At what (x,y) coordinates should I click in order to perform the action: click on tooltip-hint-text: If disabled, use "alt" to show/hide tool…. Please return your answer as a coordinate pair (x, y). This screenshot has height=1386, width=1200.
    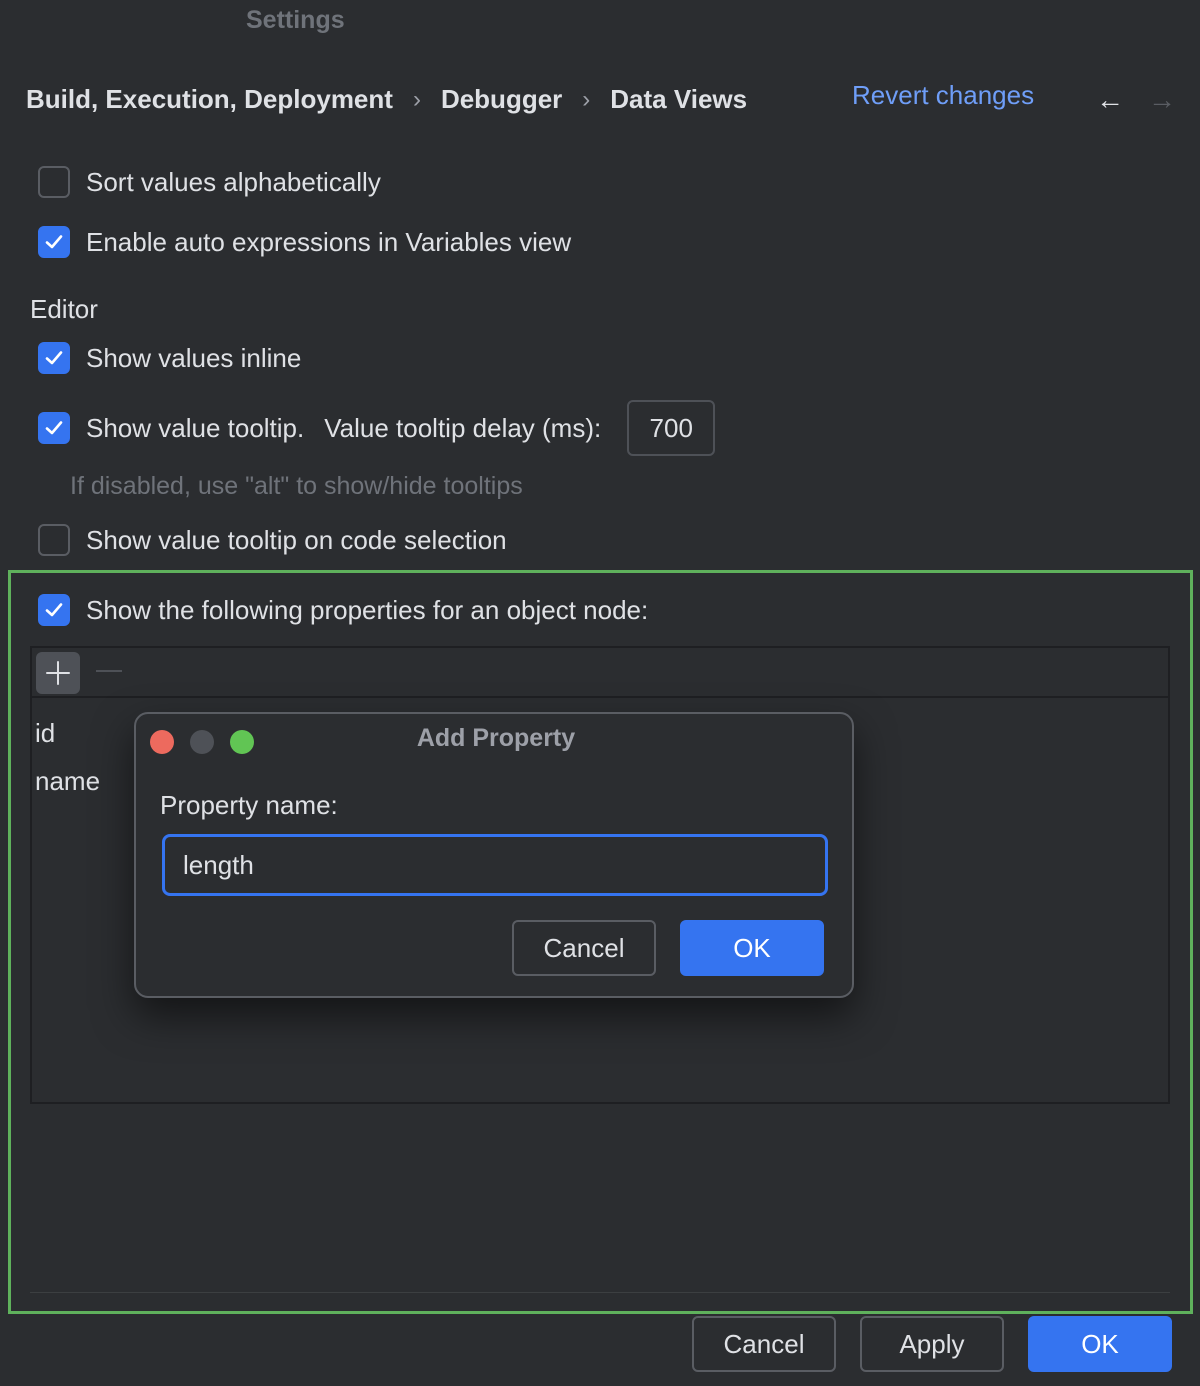
    Looking at the image, I should click on (296, 486).